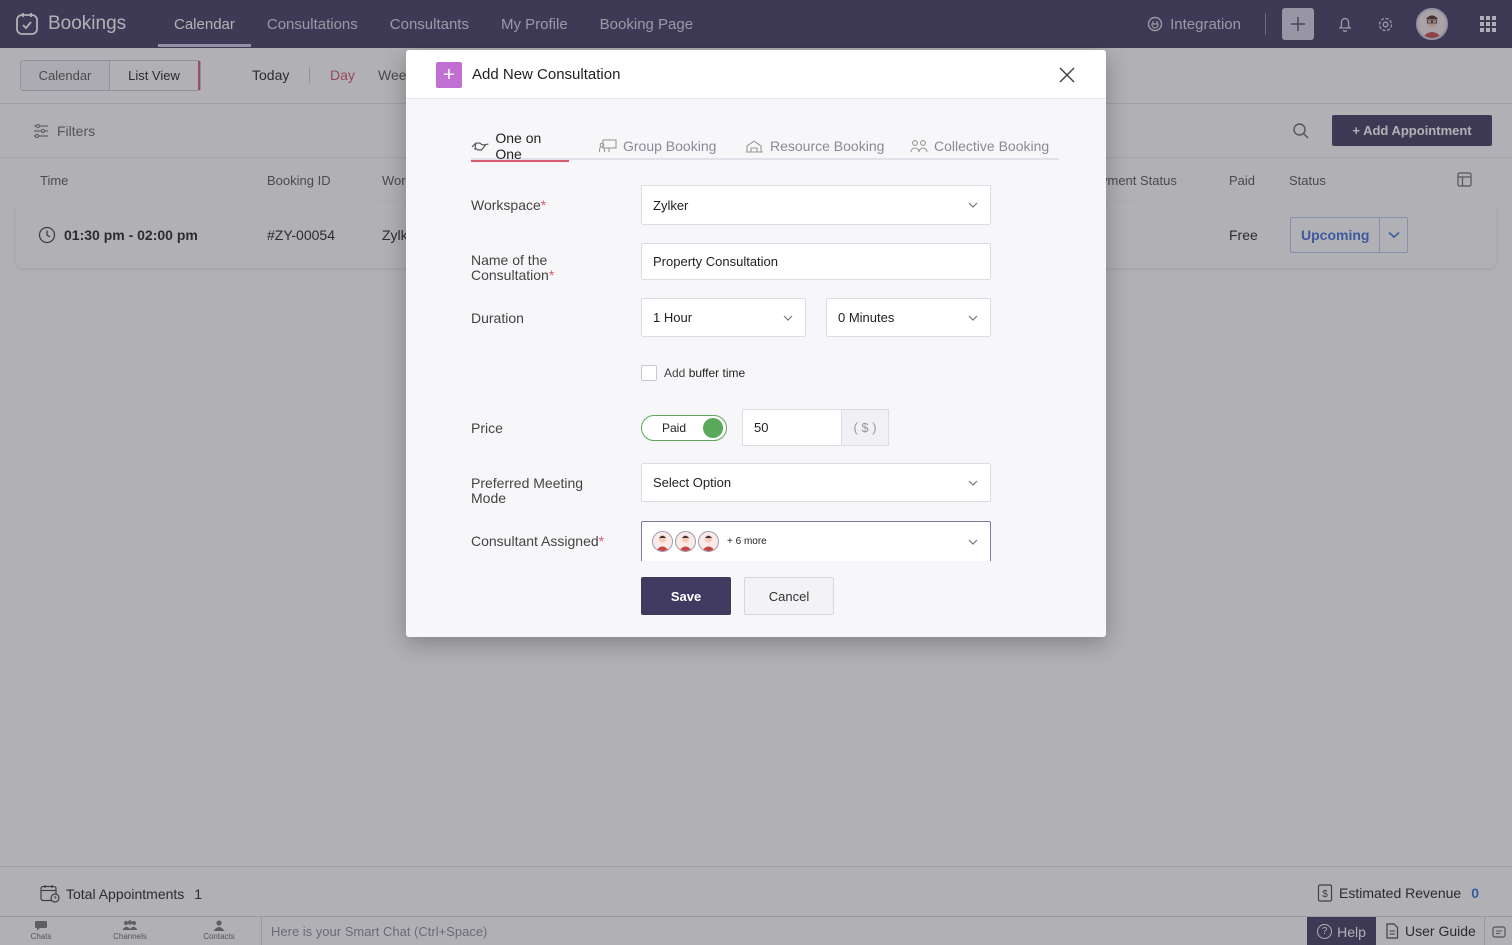 The width and height of the screenshot is (1512, 945). I want to click on duration-minutes-select: 0 Minutes, so click(908, 317).